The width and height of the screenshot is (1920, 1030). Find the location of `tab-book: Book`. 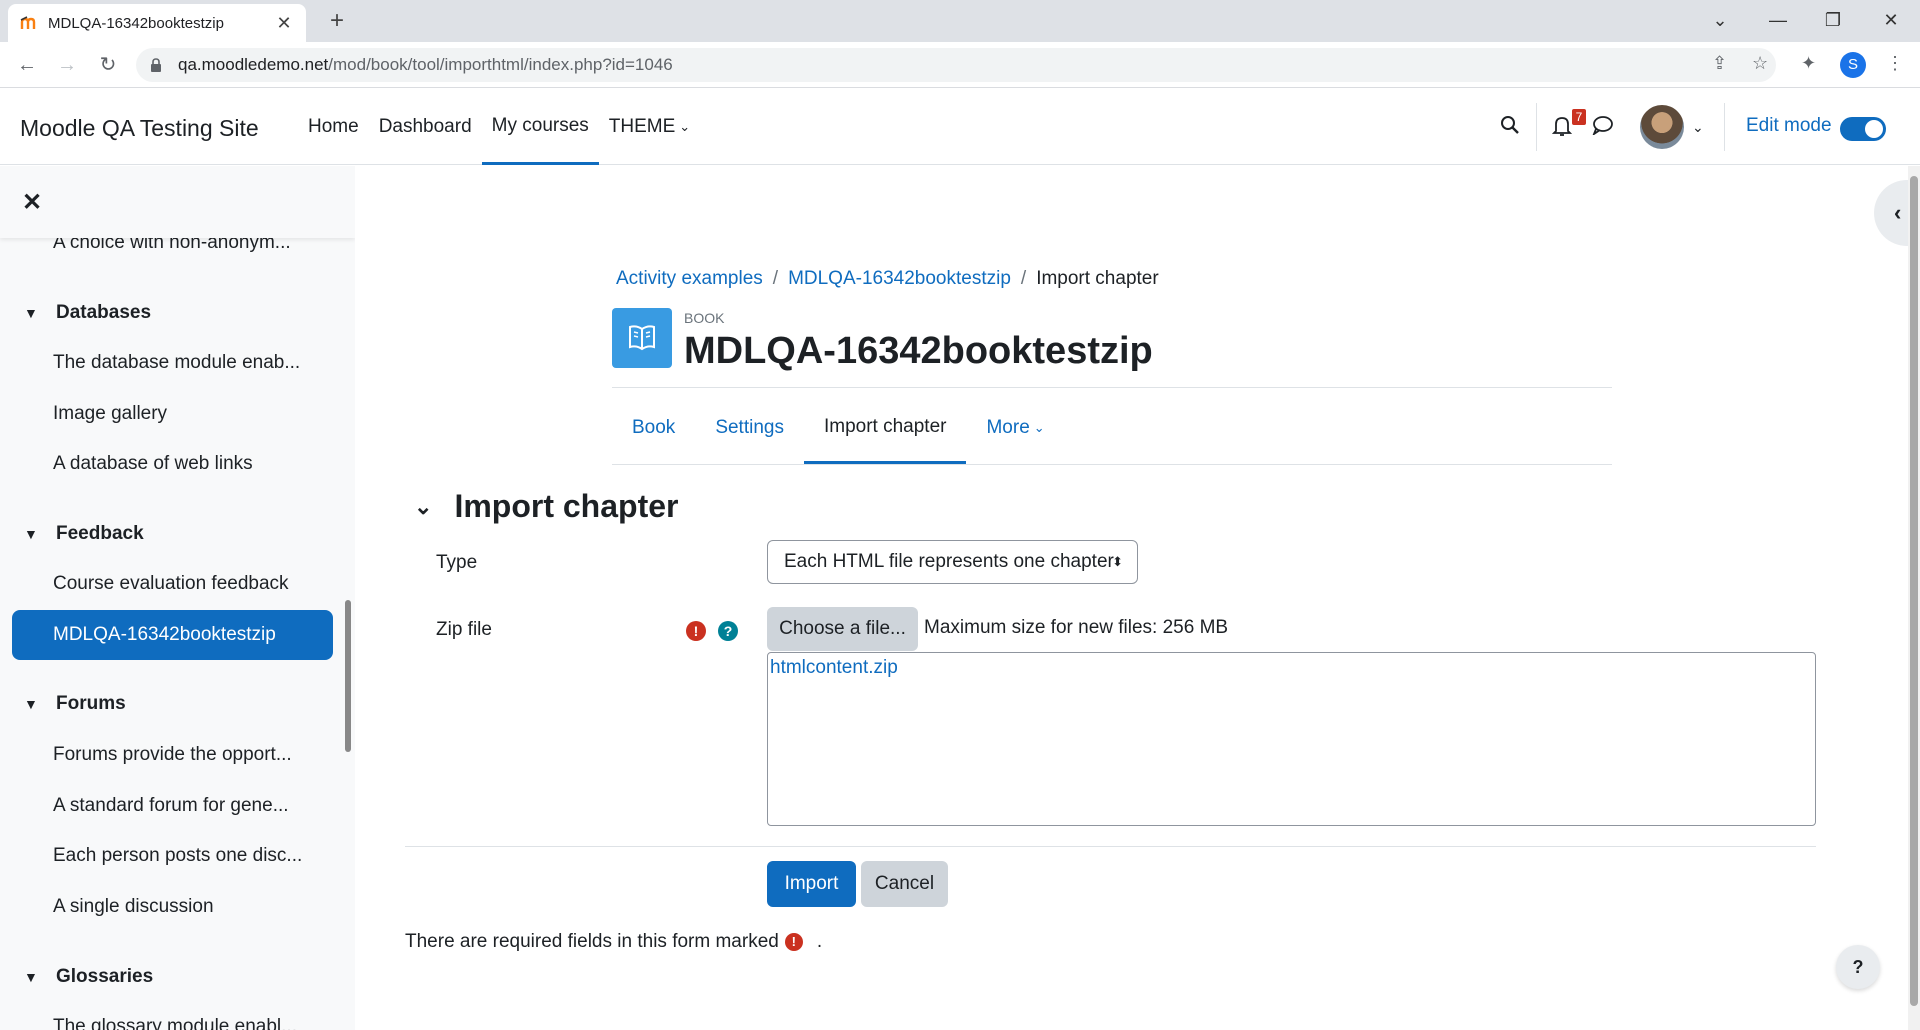

tab-book: Book is located at coordinates (653, 428).